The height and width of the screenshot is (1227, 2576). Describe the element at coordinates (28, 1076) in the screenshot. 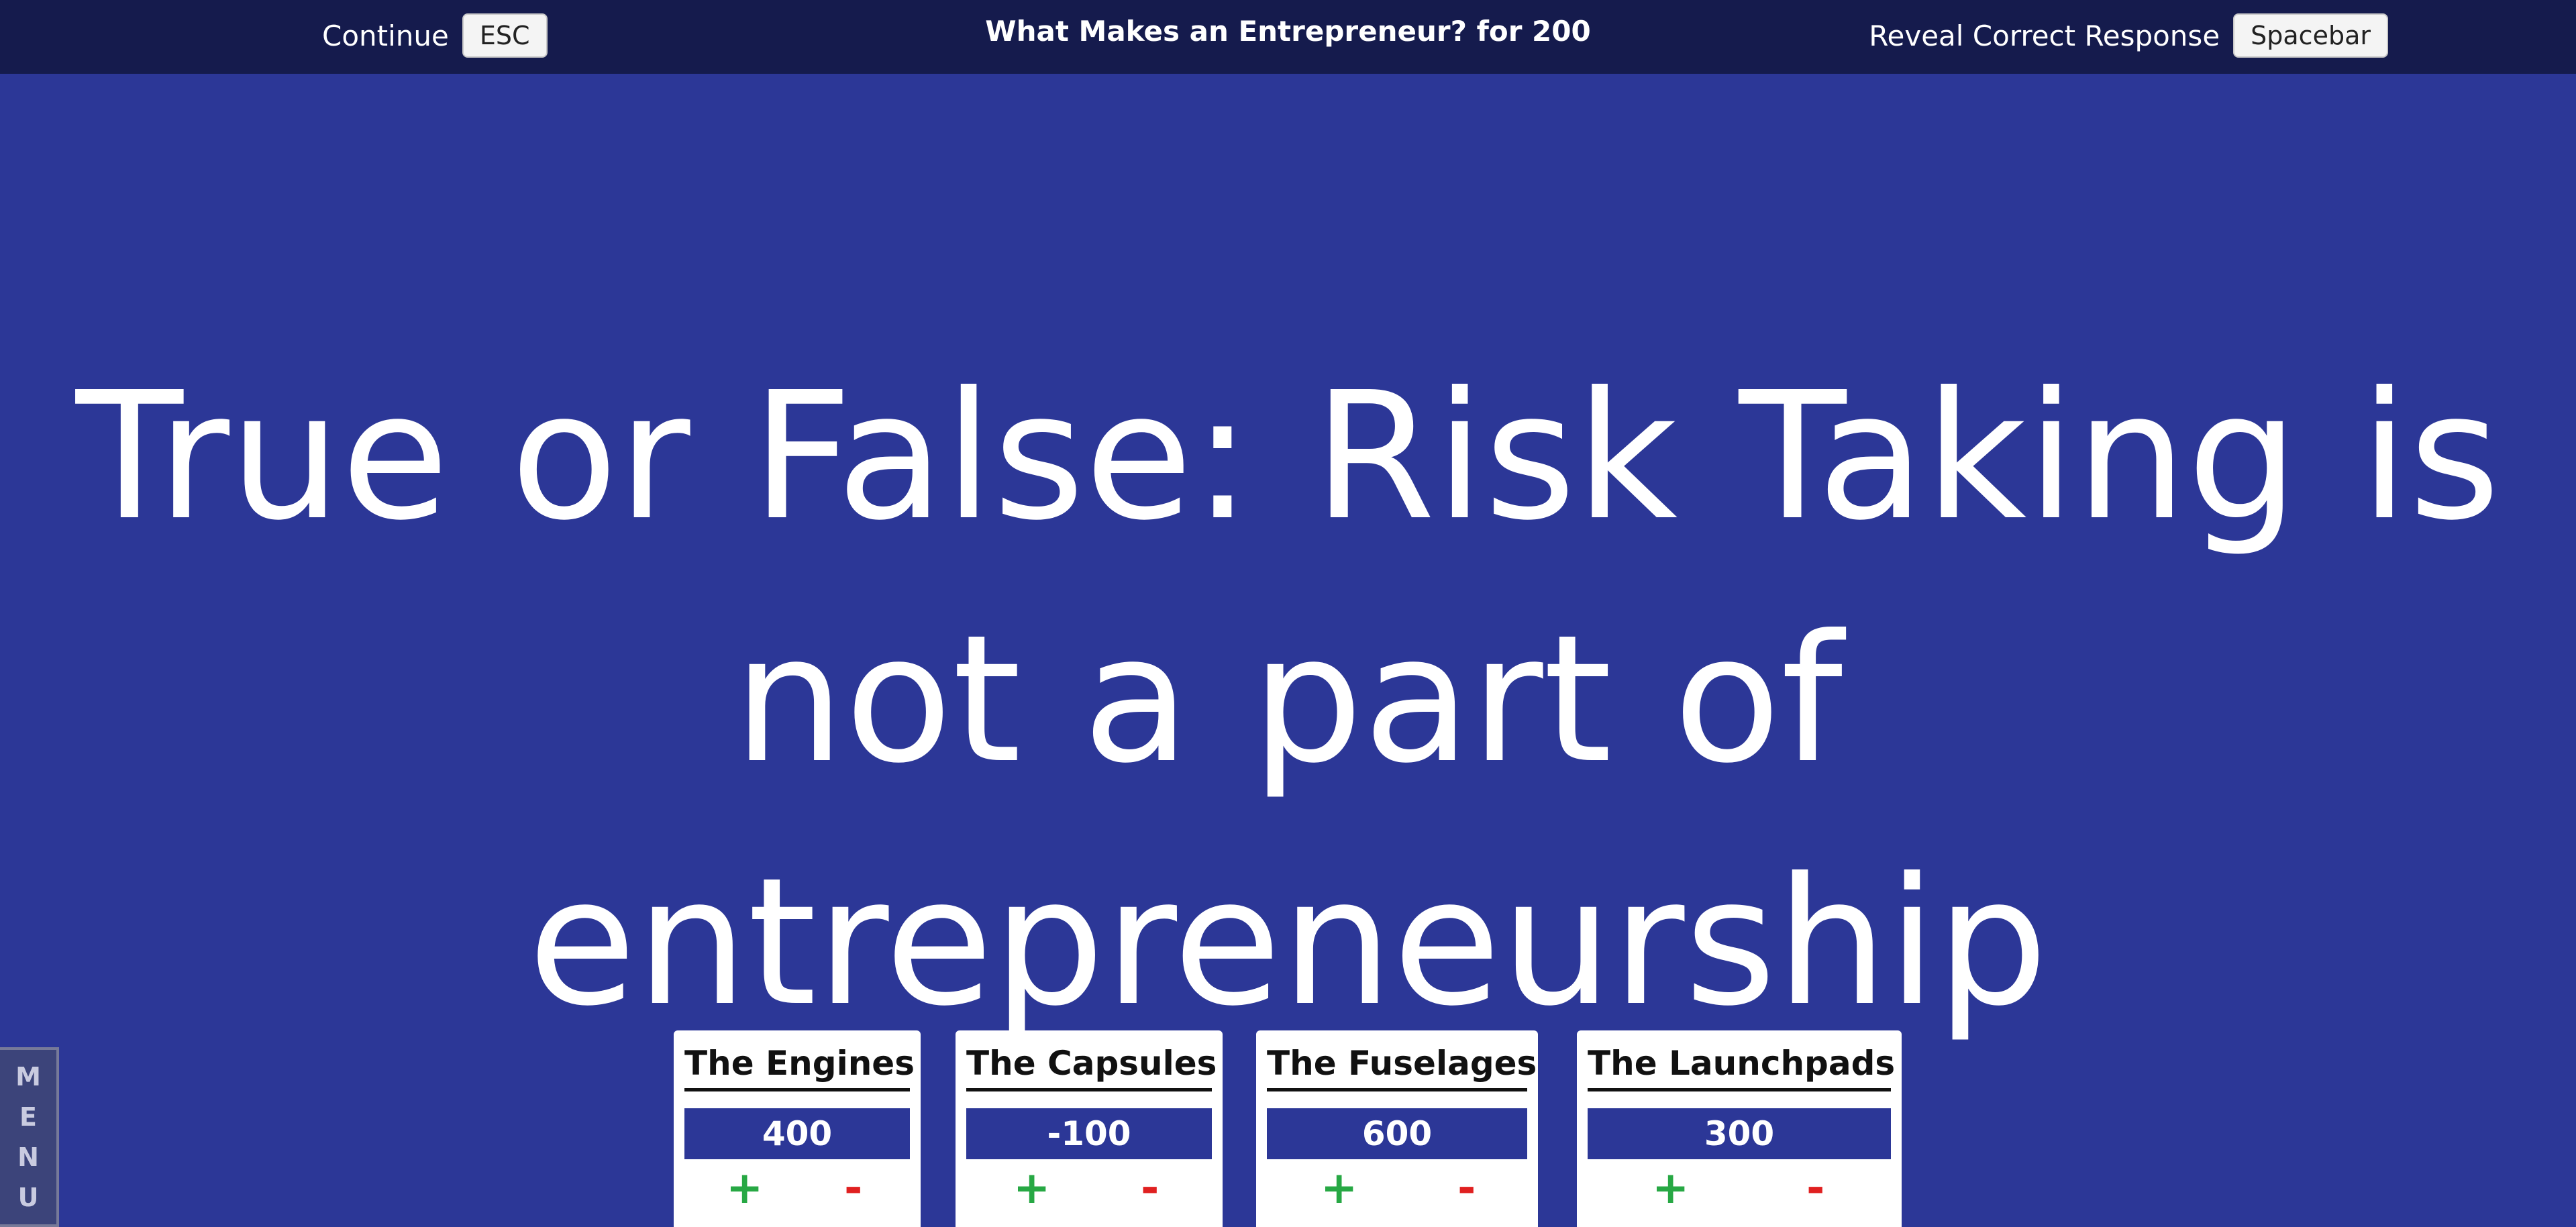

I see `menu-letter: M` at that location.